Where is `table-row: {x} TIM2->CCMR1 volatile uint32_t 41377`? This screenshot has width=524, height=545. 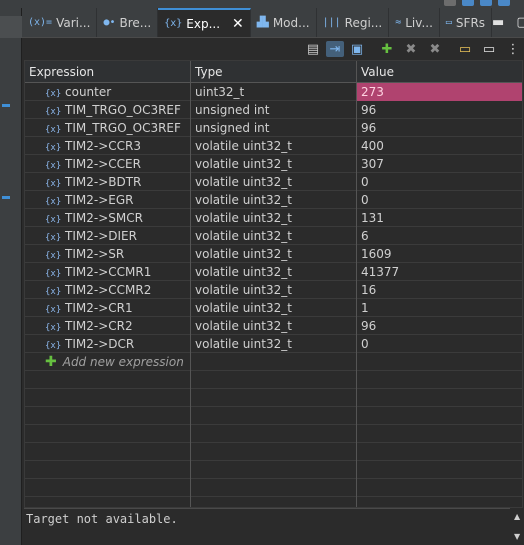
table-row: {x} TIM2->CCMR1 volatile uint32_t 41377 is located at coordinates (273, 272).